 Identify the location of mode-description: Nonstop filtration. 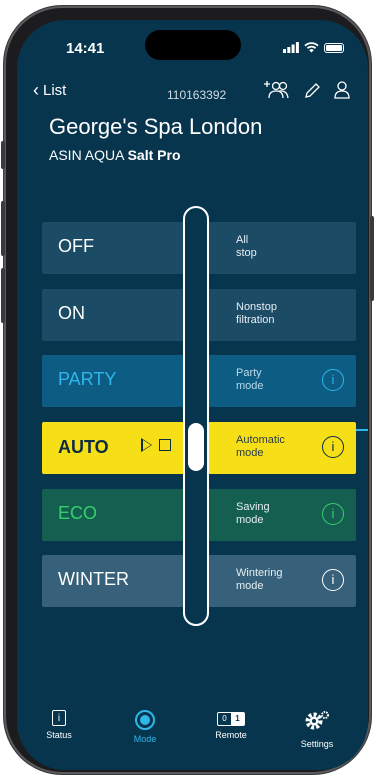
(272, 314).